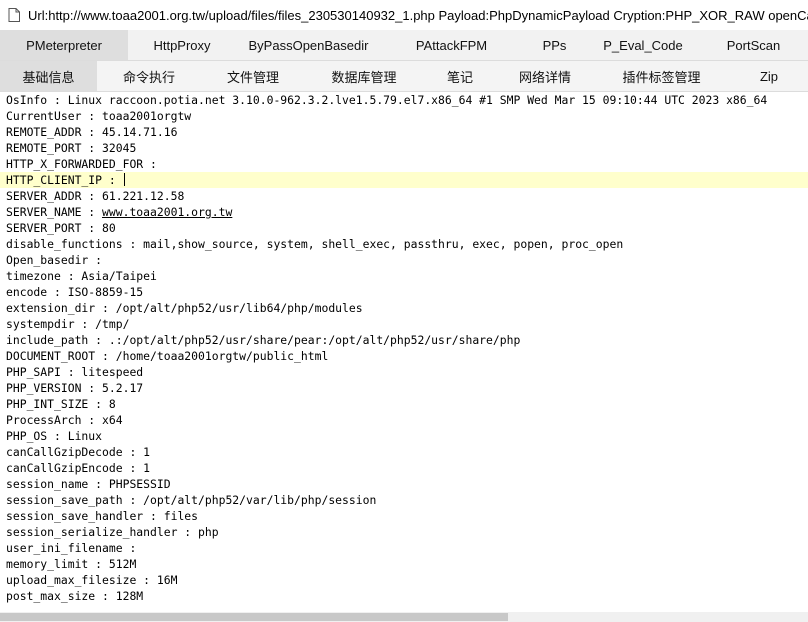 The height and width of the screenshot is (622, 808). I want to click on info-line: user_ini_filename :, so click(404, 548).